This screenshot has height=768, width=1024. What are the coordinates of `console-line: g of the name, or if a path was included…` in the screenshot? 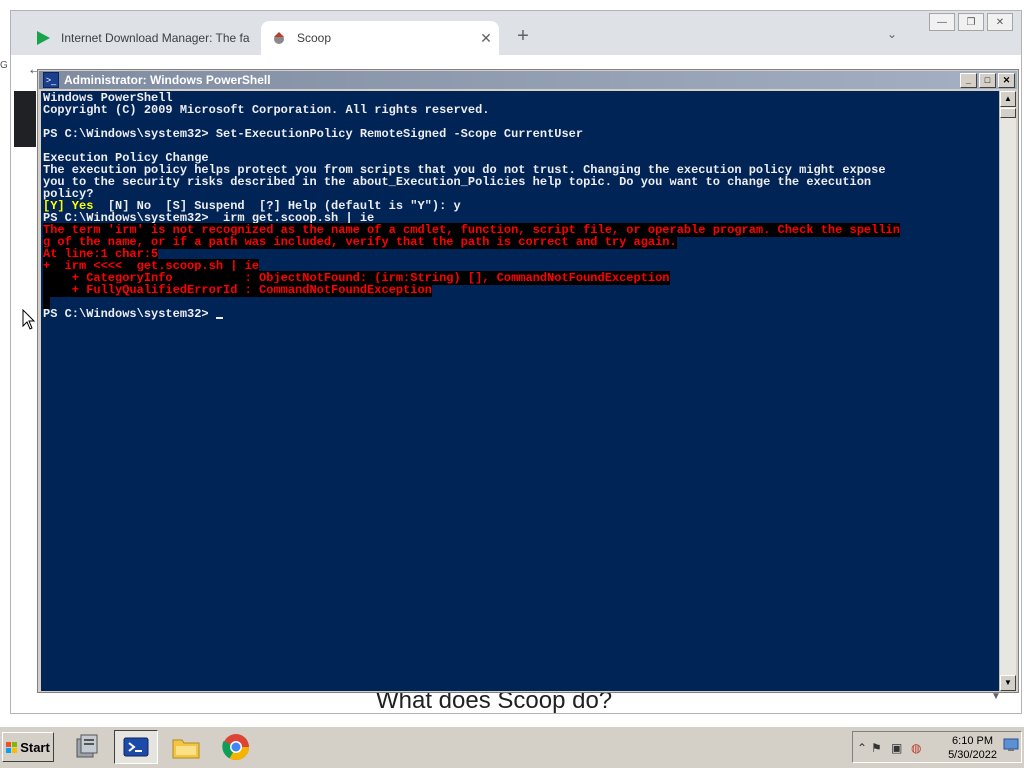 It's located at (471, 242).